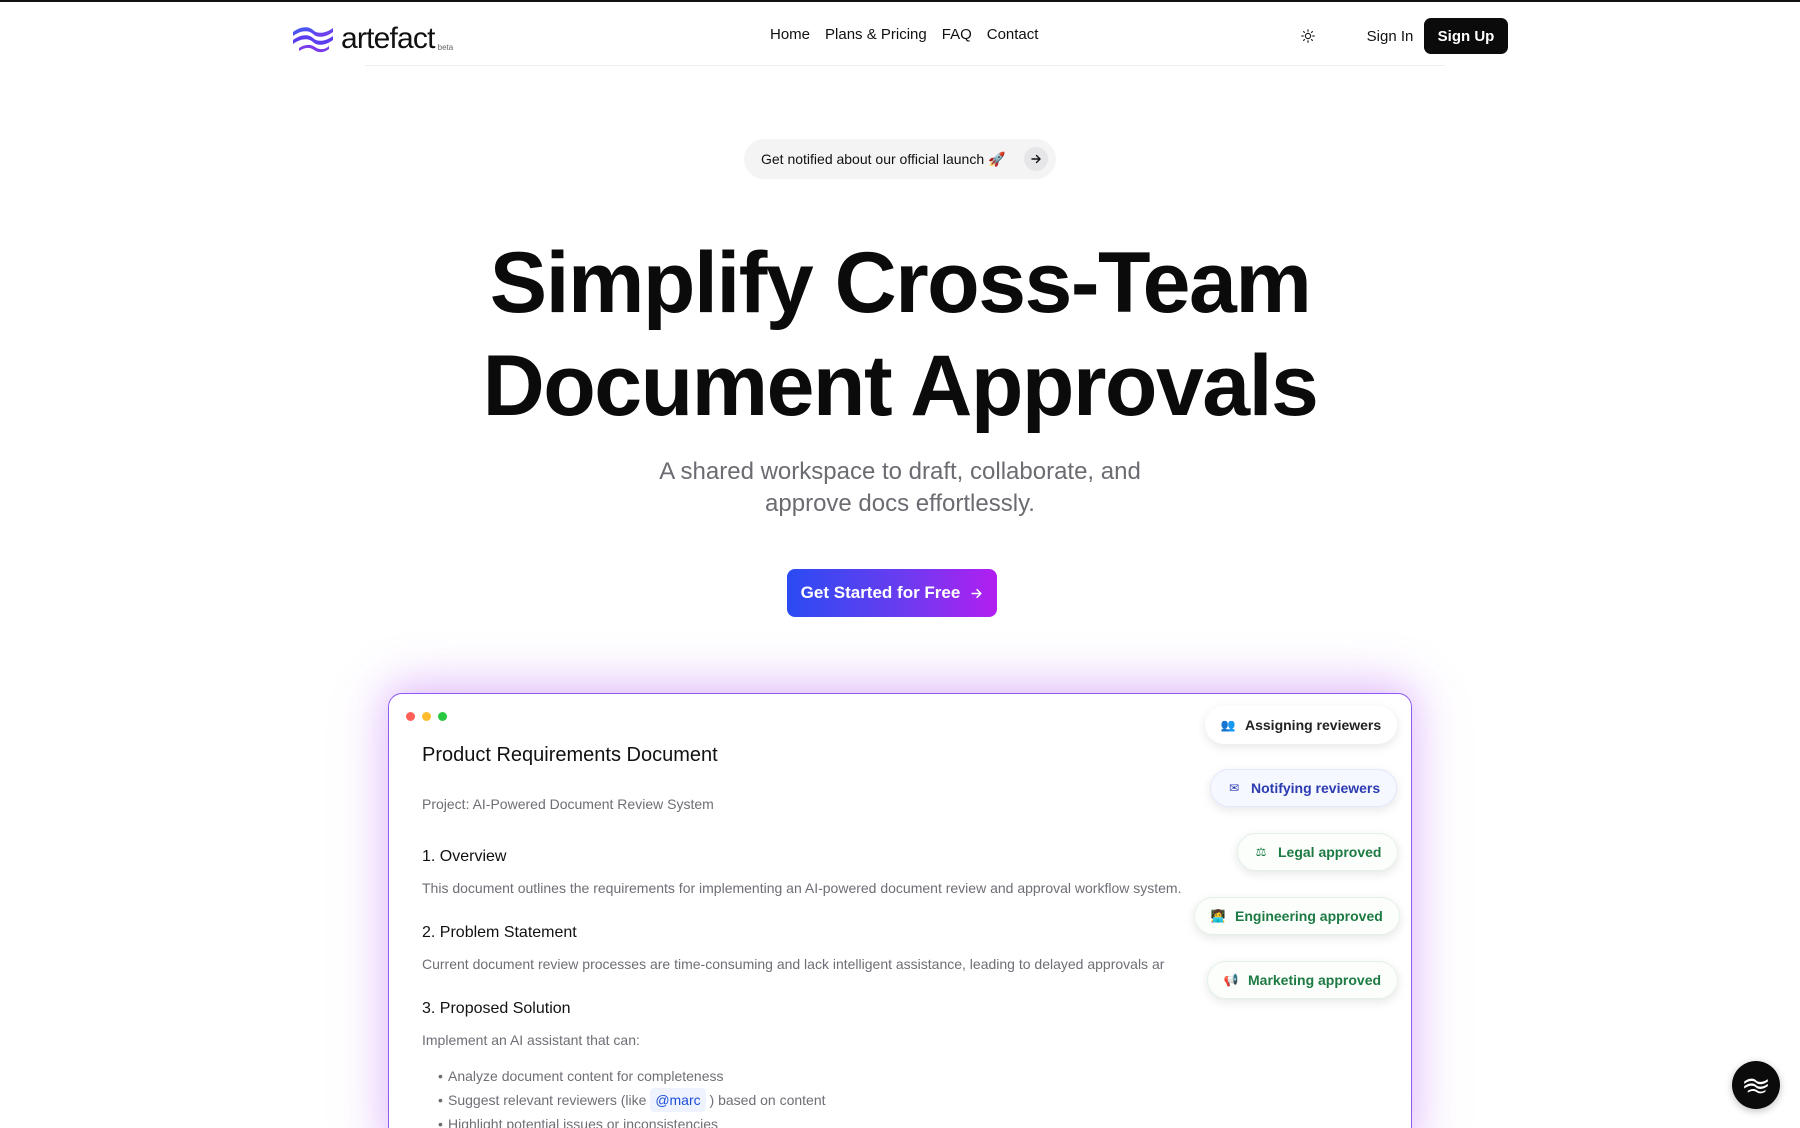 The height and width of the screenshot is (1128, 1800). What do you see at coordinates (499, 932) in the screenshot?
I see `section-heading-problem: 2. Problem Statement` at bounding box center [499, 932].